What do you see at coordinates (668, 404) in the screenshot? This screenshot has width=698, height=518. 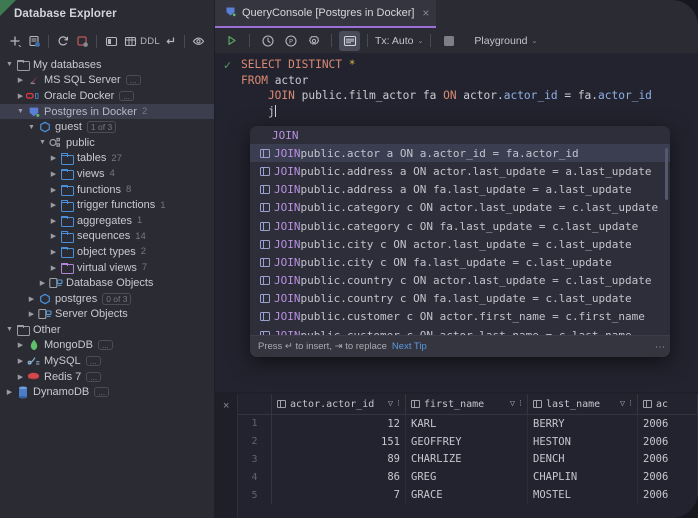 I see `column-header-last-update: ac` at bounding box center [668, 404].